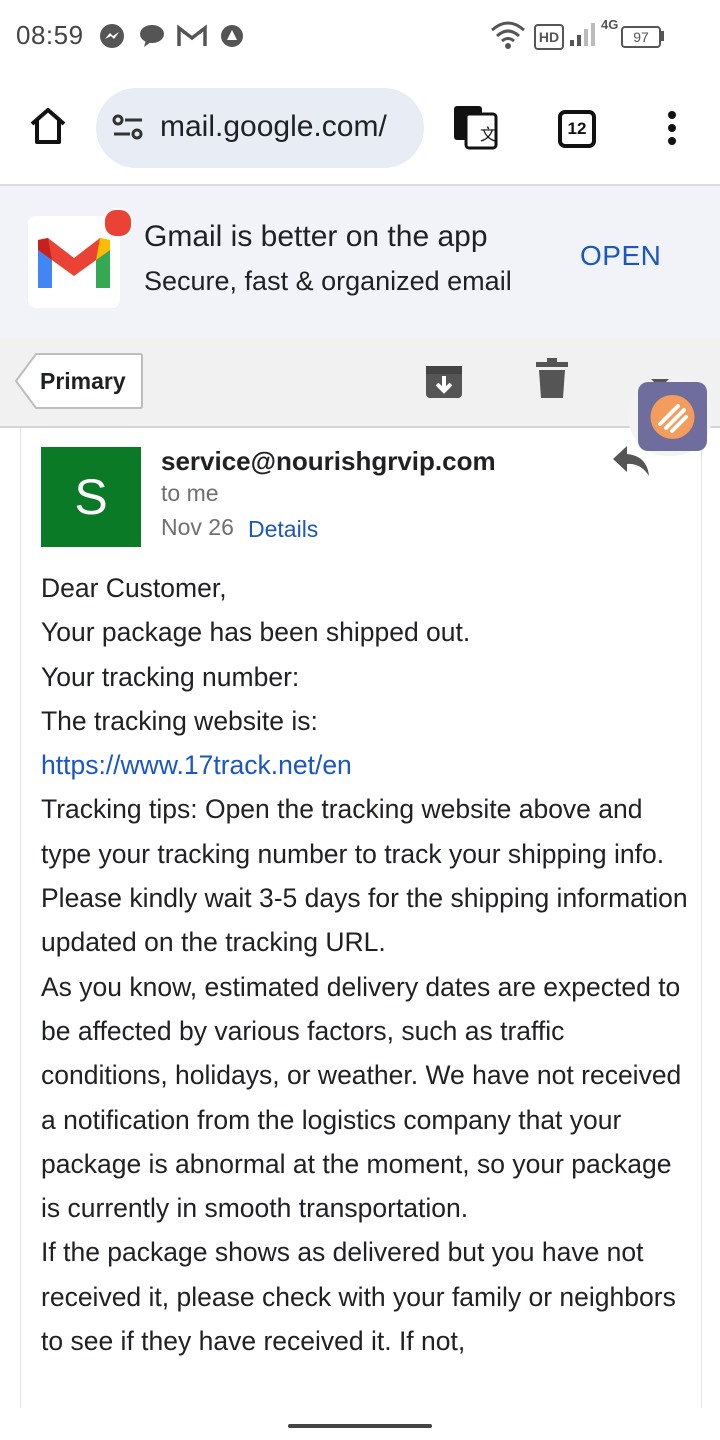 The image size is (720, 1440). What do you see at coordinates (662, 36) in the screenshot?
I see `battery-tip` at bounding box center [662, 36].